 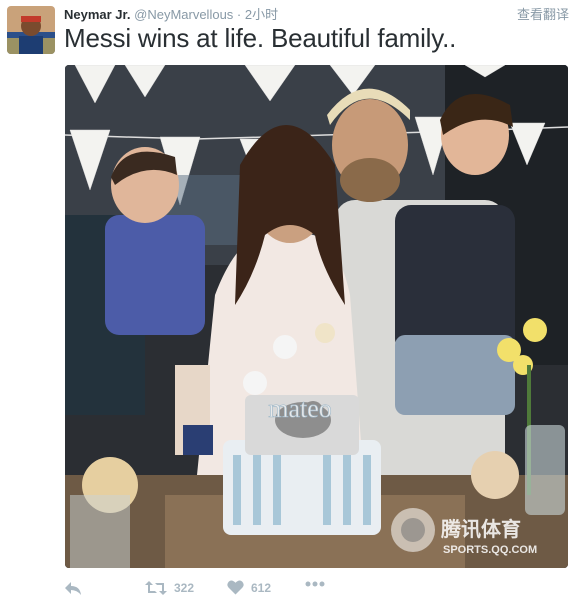 I want to click on watermark-brand: 腾讯体育, so click(x=481, y=529).